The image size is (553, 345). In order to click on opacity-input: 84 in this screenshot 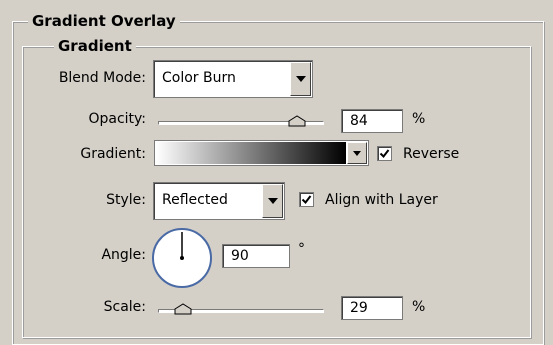, I will do `click(372, 121)`.